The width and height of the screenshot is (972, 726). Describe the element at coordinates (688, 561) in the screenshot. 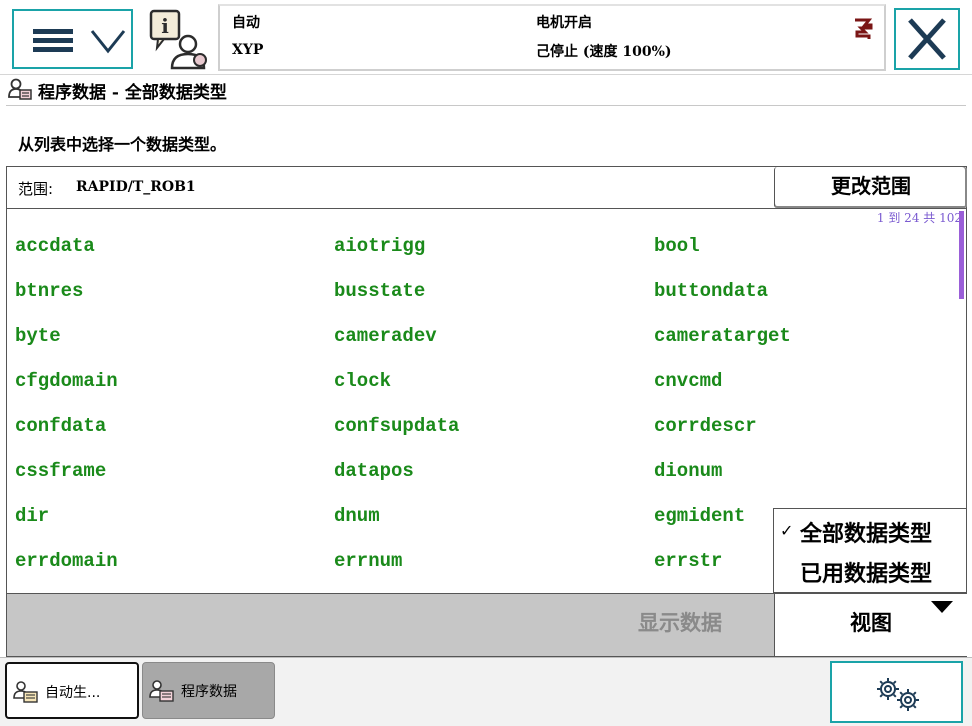

I see `list-item: errstr` at that location.